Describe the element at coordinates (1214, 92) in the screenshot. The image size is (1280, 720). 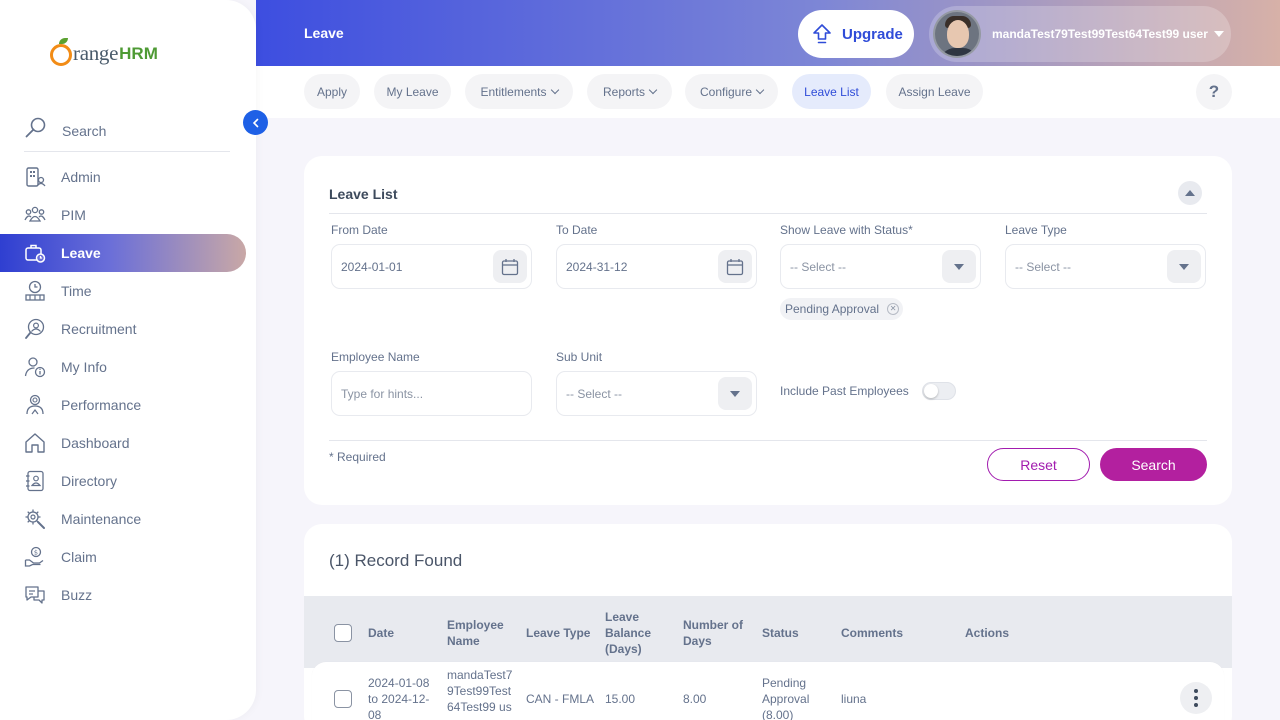
I see `help-button: ?` at that location.